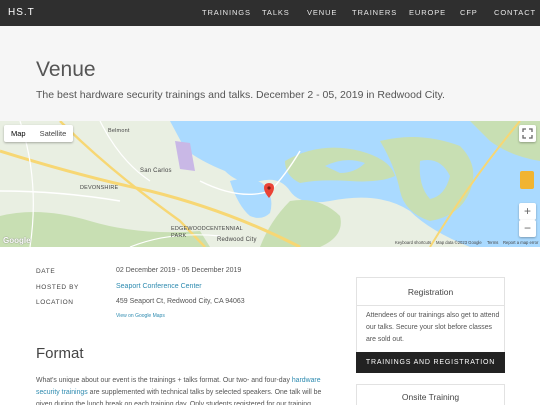 Image resolution: width=540 pixels, height=405 pixels. Describe the element at coordinates (237, 240) in the screenshot. I see `map-label-redwood-city: Redwood City` at that location.